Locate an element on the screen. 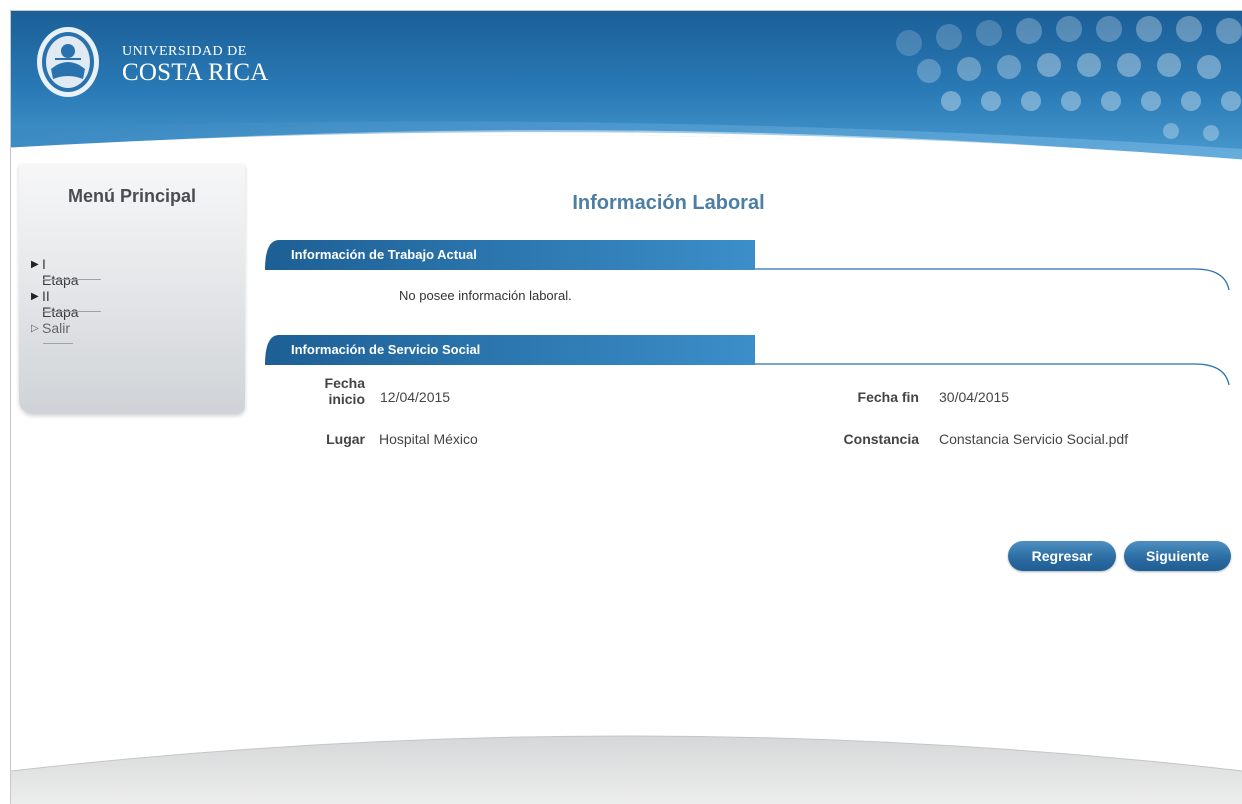 The height and width of the screenshot is (804, 1242). start-date-label-line-1: Fecha is located at coordinates (344, 383).